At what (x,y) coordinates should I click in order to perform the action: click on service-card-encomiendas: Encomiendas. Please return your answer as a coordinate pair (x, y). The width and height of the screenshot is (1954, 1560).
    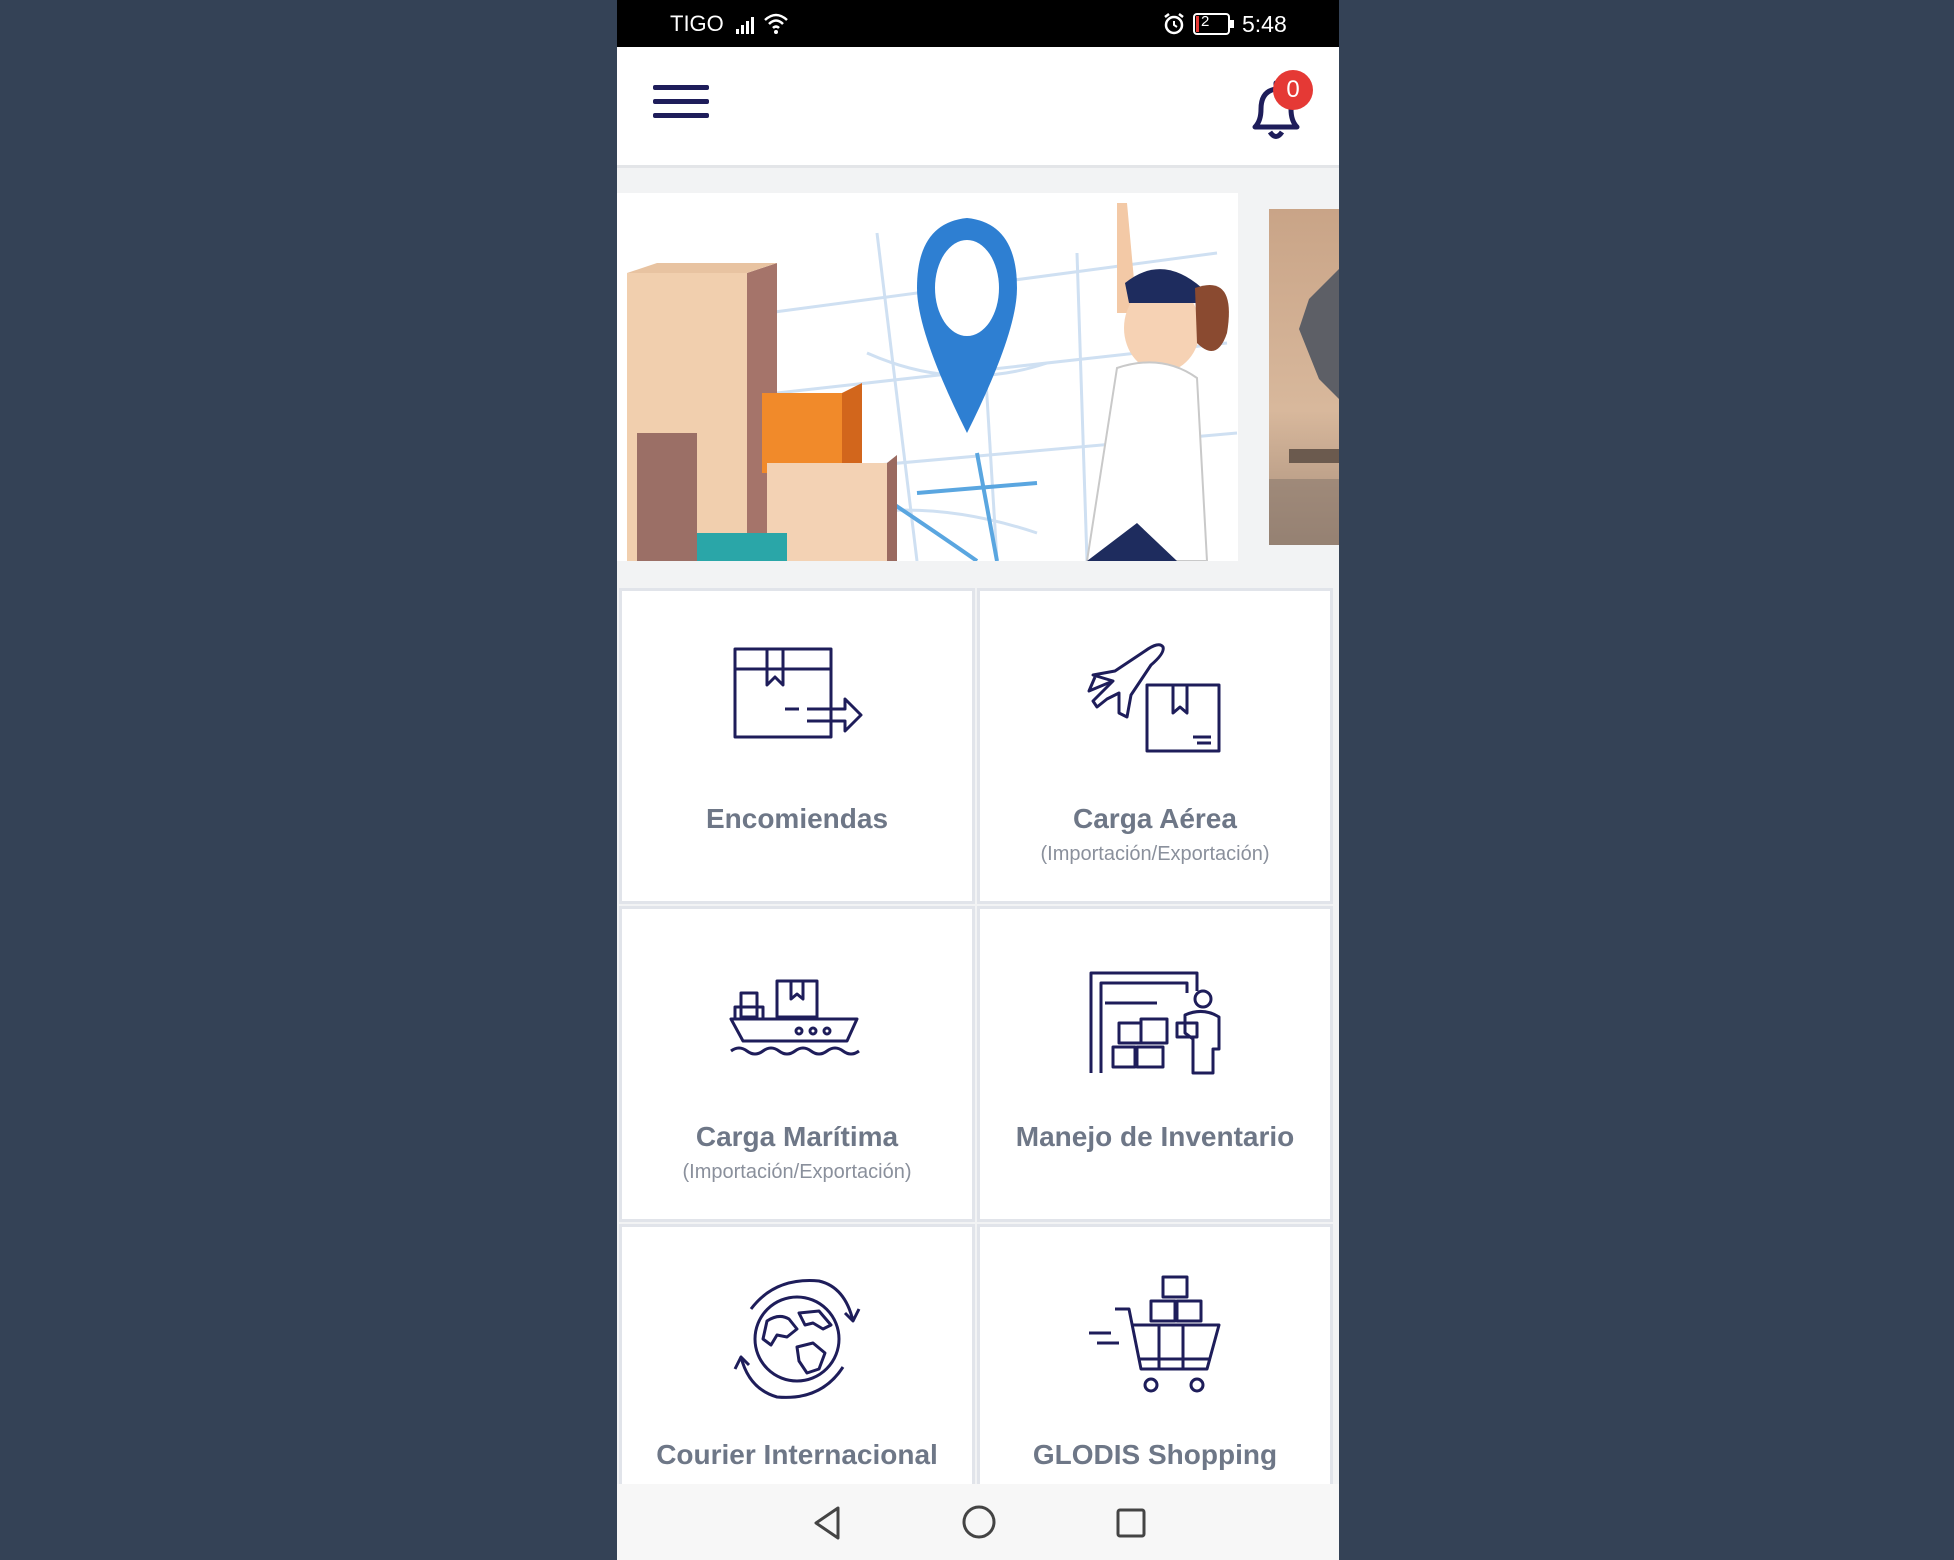
    Looking at the image, I should click on (797, 746).